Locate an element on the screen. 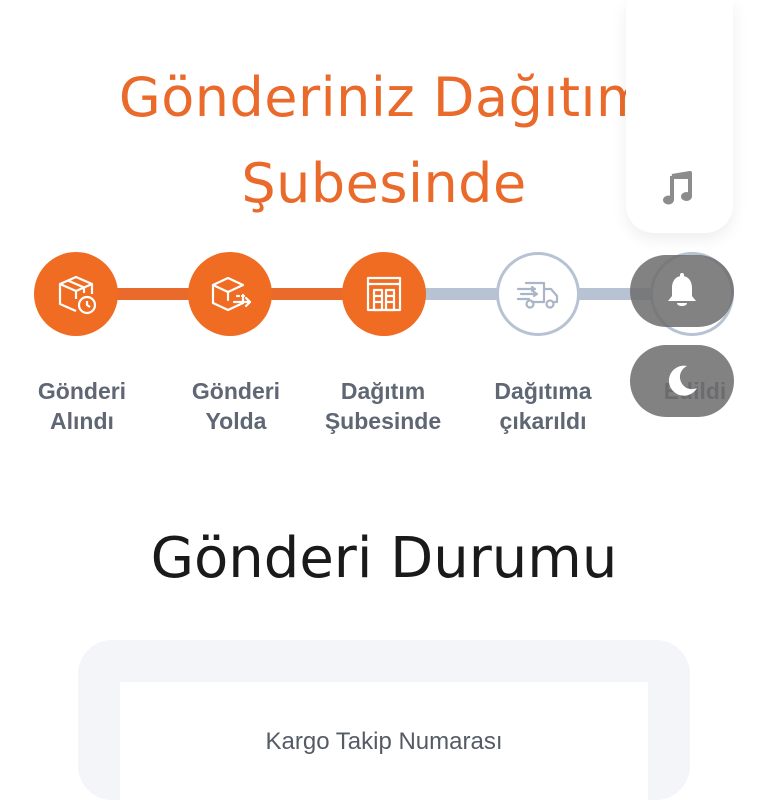  tracking-number-label: Kargo Takip Numarası is located at coordinates (384, 741).